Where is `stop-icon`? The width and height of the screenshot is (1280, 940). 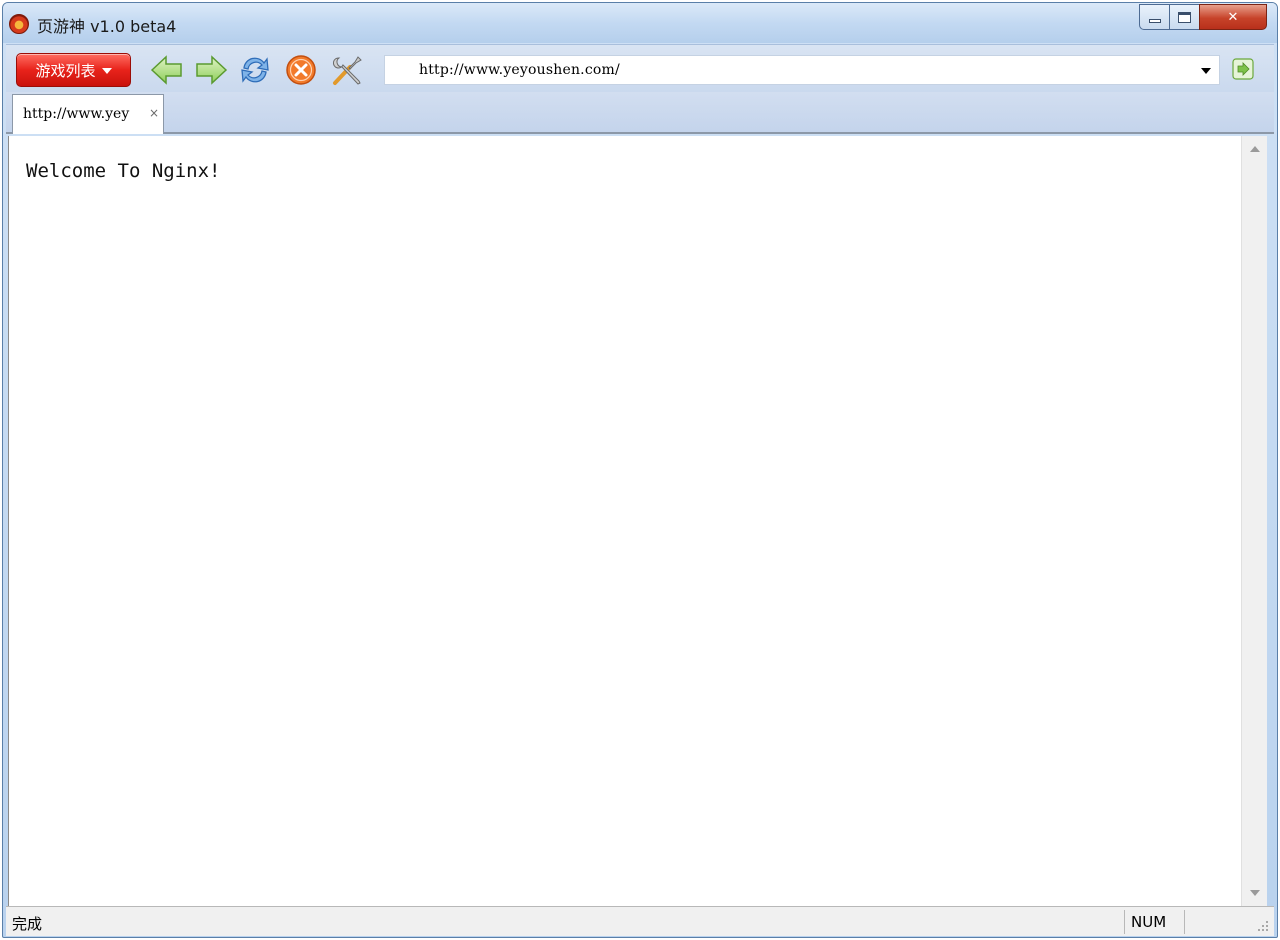
stop-icon is located at coordinates (301, 70).